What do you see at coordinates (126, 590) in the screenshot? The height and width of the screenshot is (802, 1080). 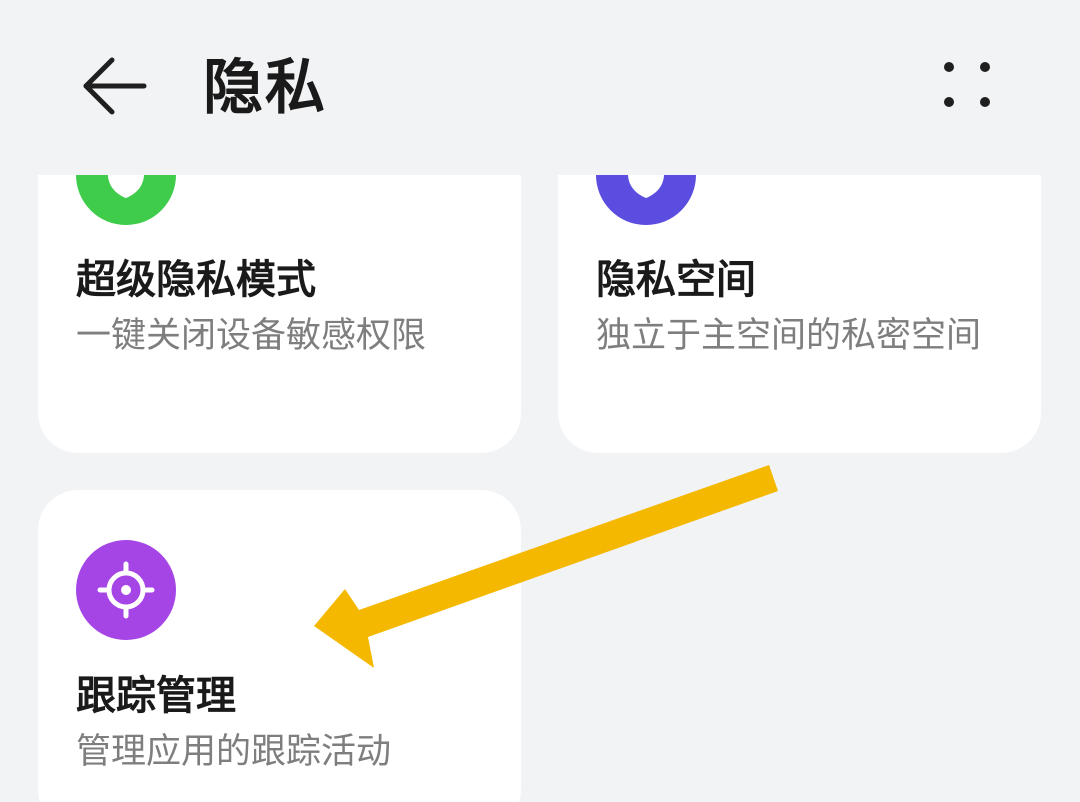 I see `crosshair-icon` at bounding box center [126, 590].